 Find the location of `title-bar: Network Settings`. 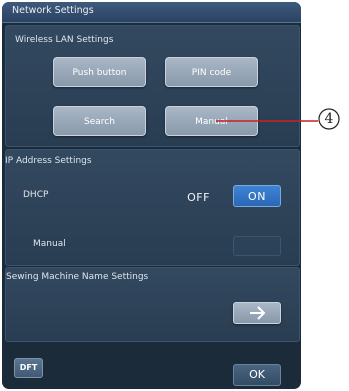

title-bar: Network Settings is located at coordinates (151, 12).